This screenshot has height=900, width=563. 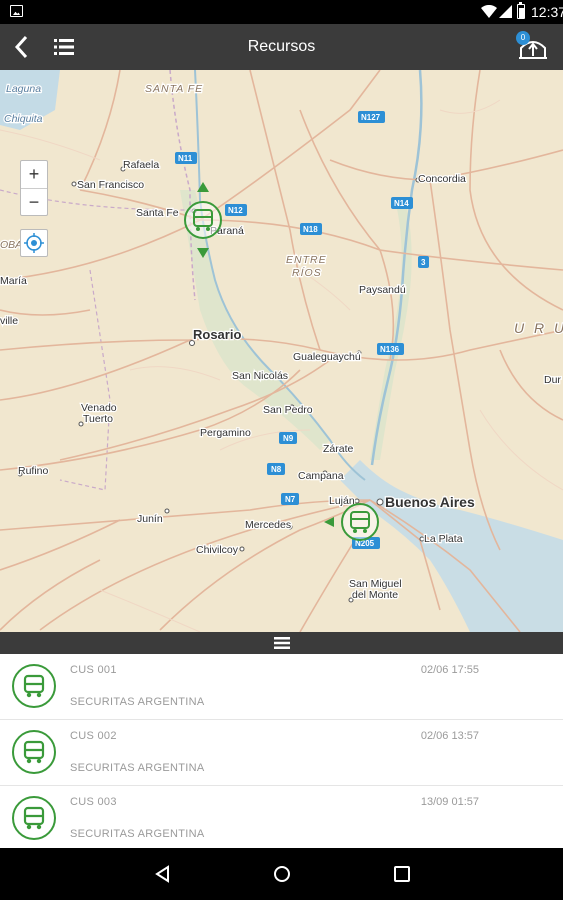 What do you see at coordinates (442, 179) in the screenshot?
I see `map-label: Concordia` at bounding box center [442, 179].